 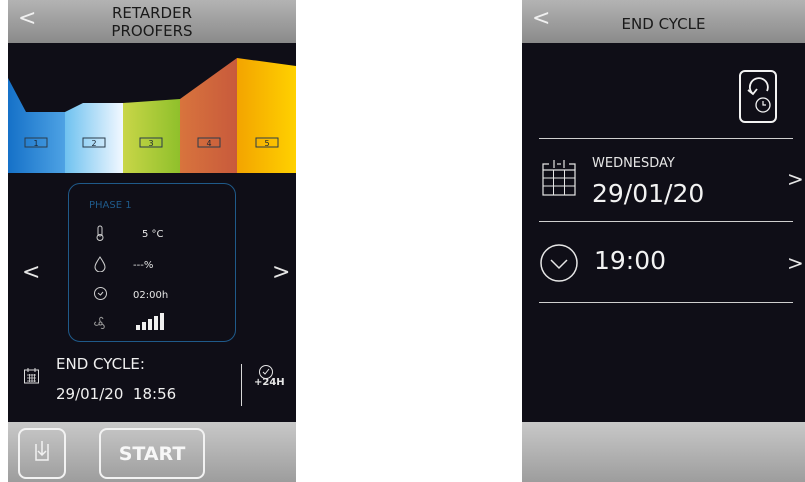 What do you see at coordinates (36, 125) in the screenshot?
I see `phase-1-area` at bounding box center [36, 125].